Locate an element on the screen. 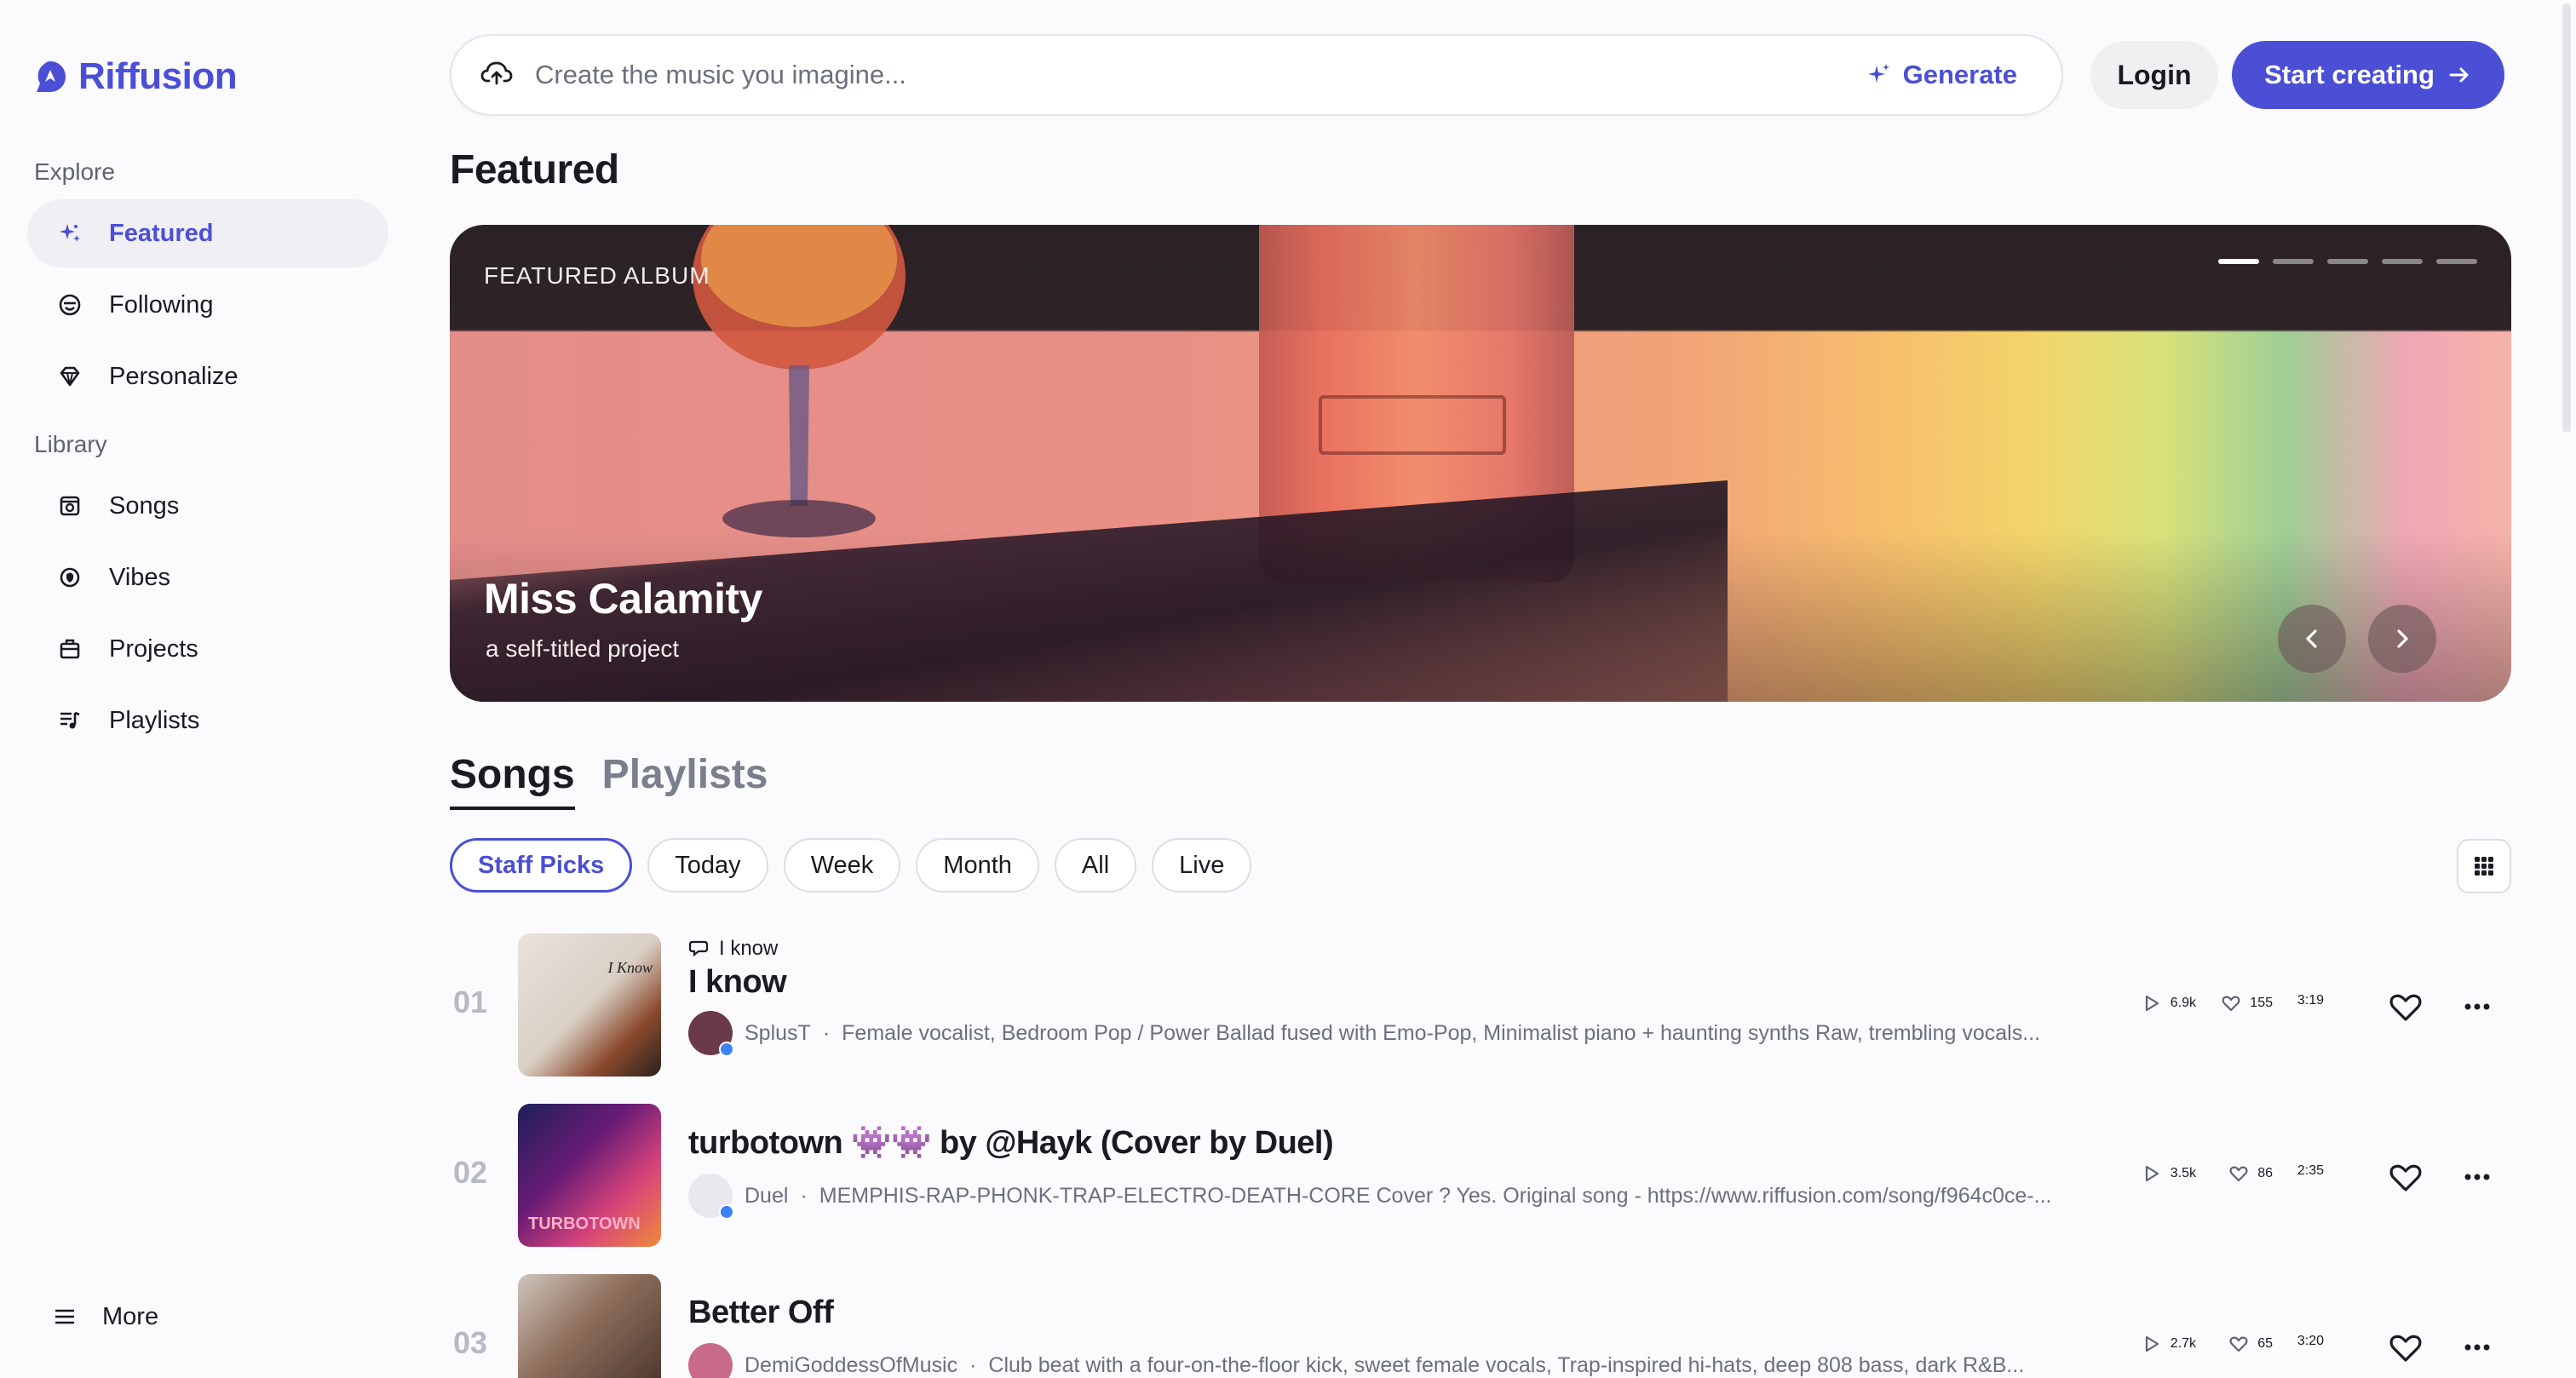 This screenshot has height=1378, width=2576. cloud-upload-icon is located at coordinates (497, 75).